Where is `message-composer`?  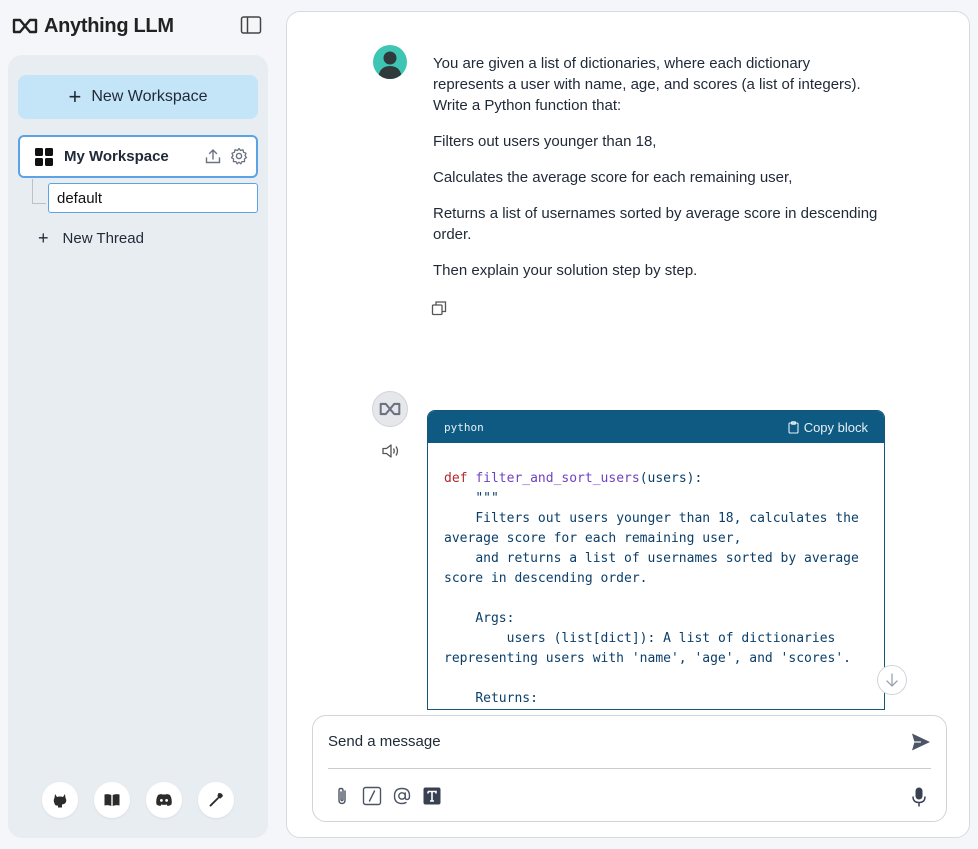 message-composer is located at coordinates (629, 768).